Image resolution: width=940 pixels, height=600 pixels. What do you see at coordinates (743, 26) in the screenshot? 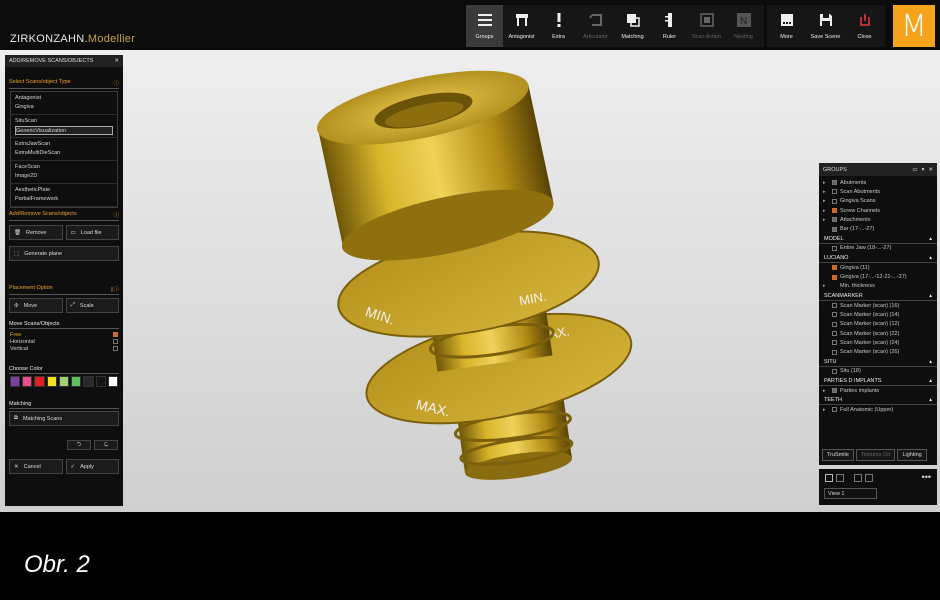
I see `nesting-button: N Nesting` at bounding box center [743, 26].